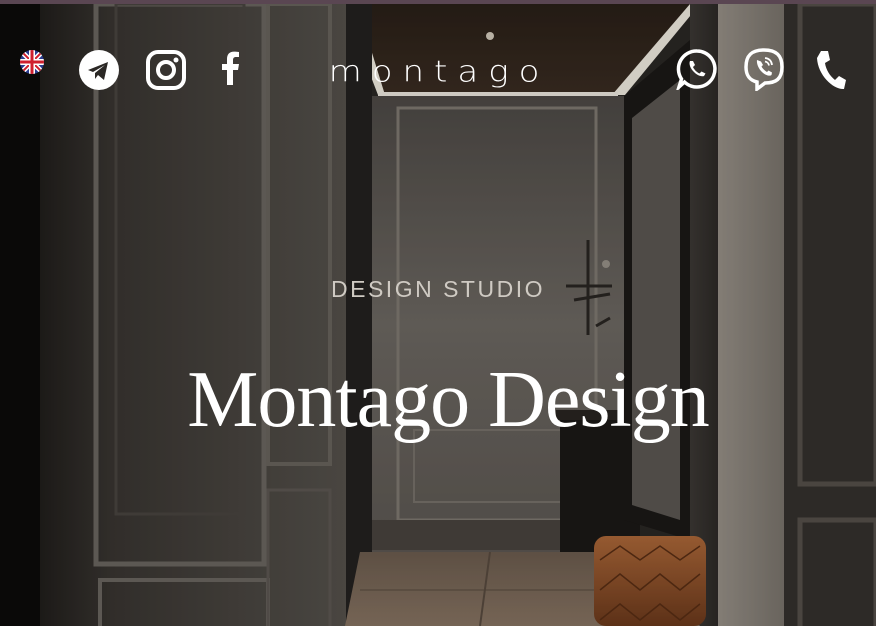 The image size is (876, 626). I want to click on viber-icon, so click(764, 70).